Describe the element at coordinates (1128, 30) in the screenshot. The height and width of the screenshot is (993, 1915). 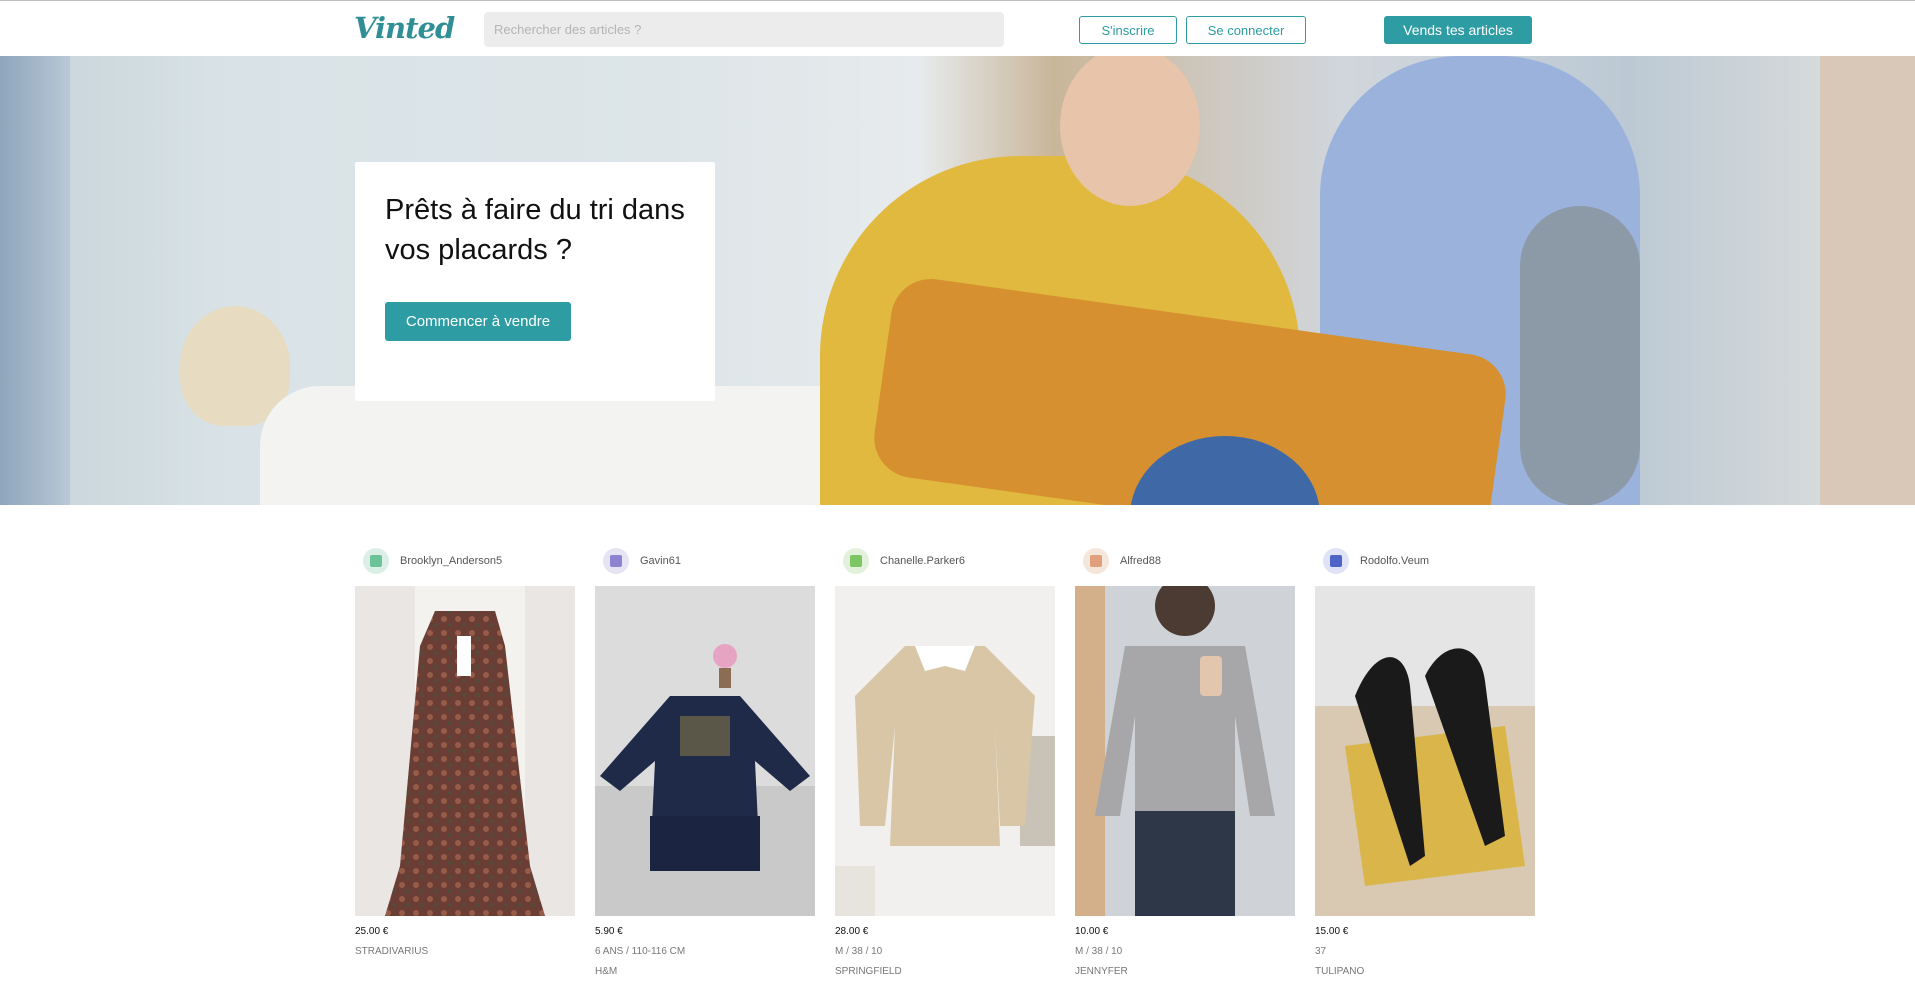
I see `signup-button: S'inscrire` at that location.